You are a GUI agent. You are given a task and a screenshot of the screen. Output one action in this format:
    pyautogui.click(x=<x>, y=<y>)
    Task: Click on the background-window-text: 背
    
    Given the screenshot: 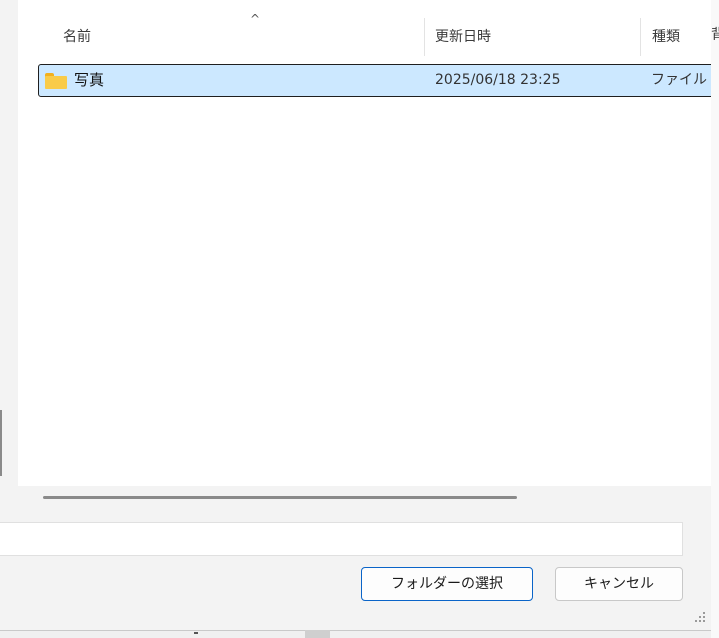 What is the action you would take?
    pyautogui.click(x=715, y=35)
    